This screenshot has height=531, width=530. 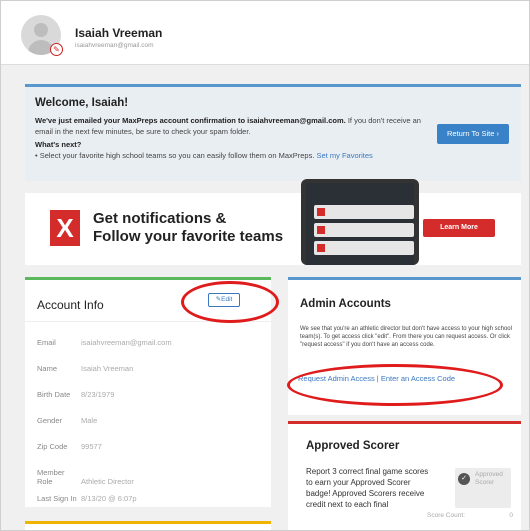 What do you see at coordinates (98, 394) in the screenshot?
I see `info-value: 8/23/1979` at bounding box center [98, 394].